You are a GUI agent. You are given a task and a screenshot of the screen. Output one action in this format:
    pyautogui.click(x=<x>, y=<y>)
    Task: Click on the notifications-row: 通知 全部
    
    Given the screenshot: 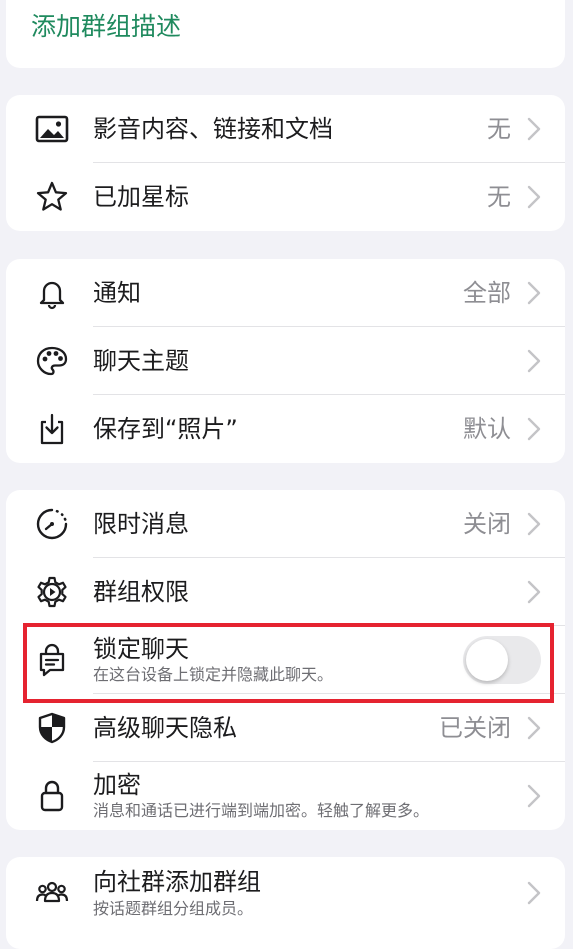 What is the action you would take?
    pyautogui.click(x=285, y=293)
    